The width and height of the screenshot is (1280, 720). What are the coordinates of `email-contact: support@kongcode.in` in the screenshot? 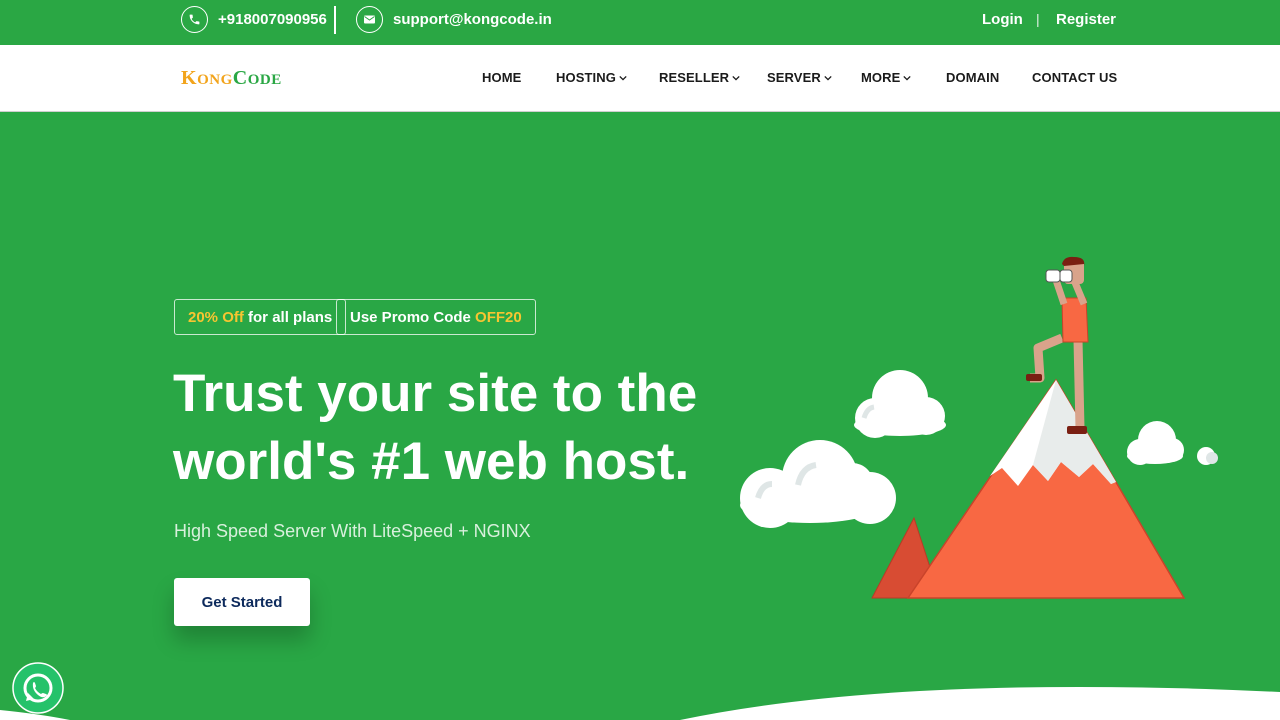 It's located at (454, 19).